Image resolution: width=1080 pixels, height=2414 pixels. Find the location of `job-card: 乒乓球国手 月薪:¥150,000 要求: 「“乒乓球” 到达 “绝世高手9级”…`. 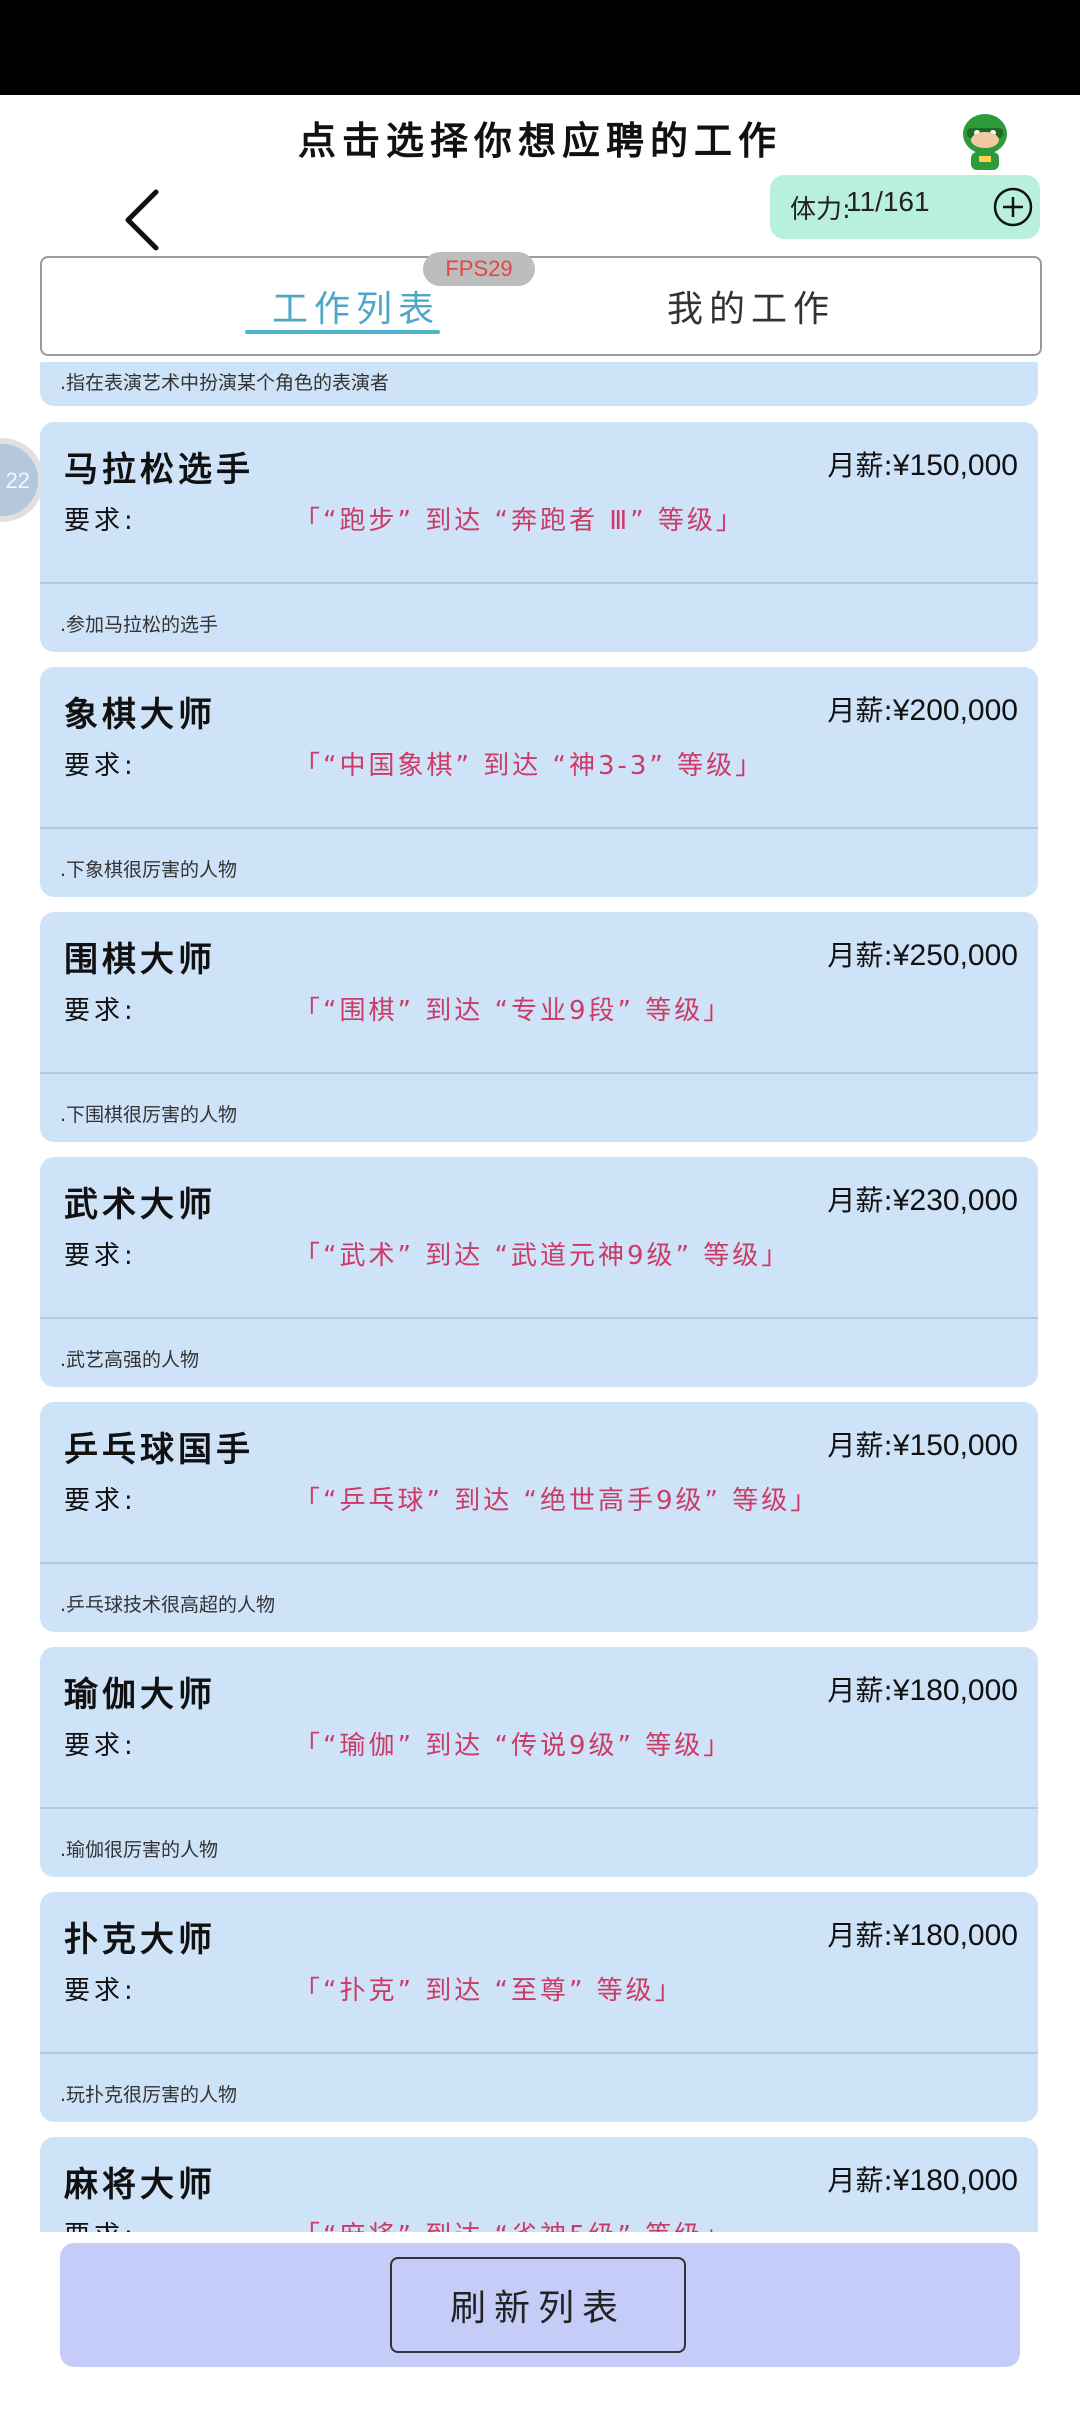

job-card: 乒乓球国手 月薪:¥150,000 要求: 「“乒乓球” 到达 “绝世高手9级”… is located at coordinates (539, 1517).